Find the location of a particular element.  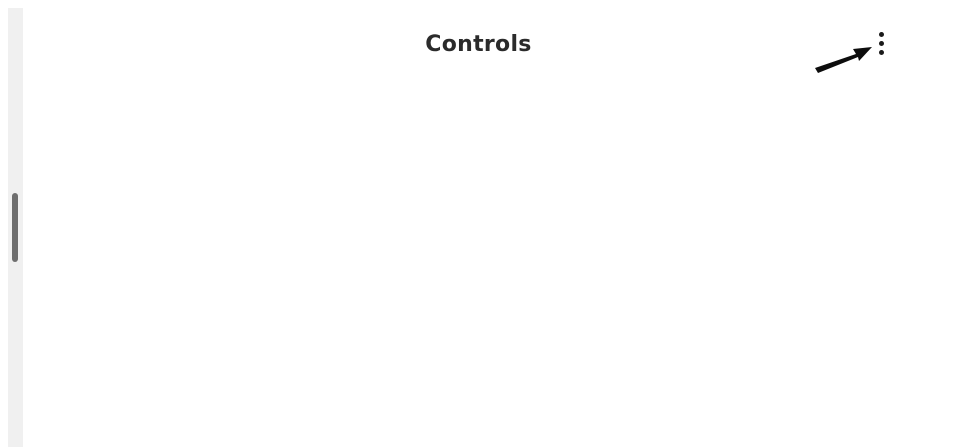

arrow-pointer-icon is located at coordinates (843, 60).